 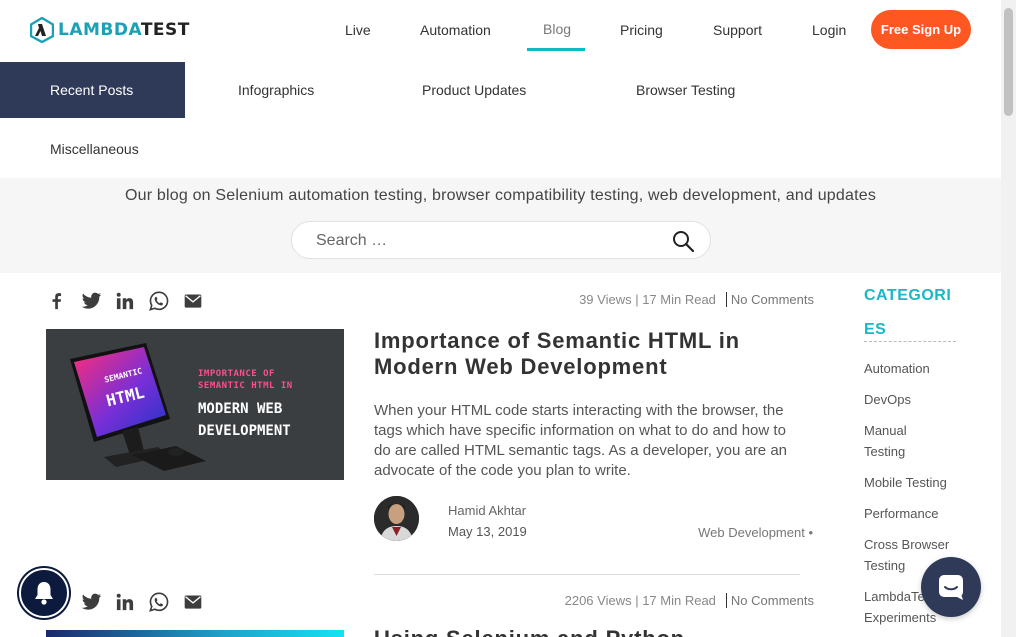 What do you see at coordinates (641, 30) in the screenshot?
I see `nav-pricing: Pricing` at bounding box center [641, 30].